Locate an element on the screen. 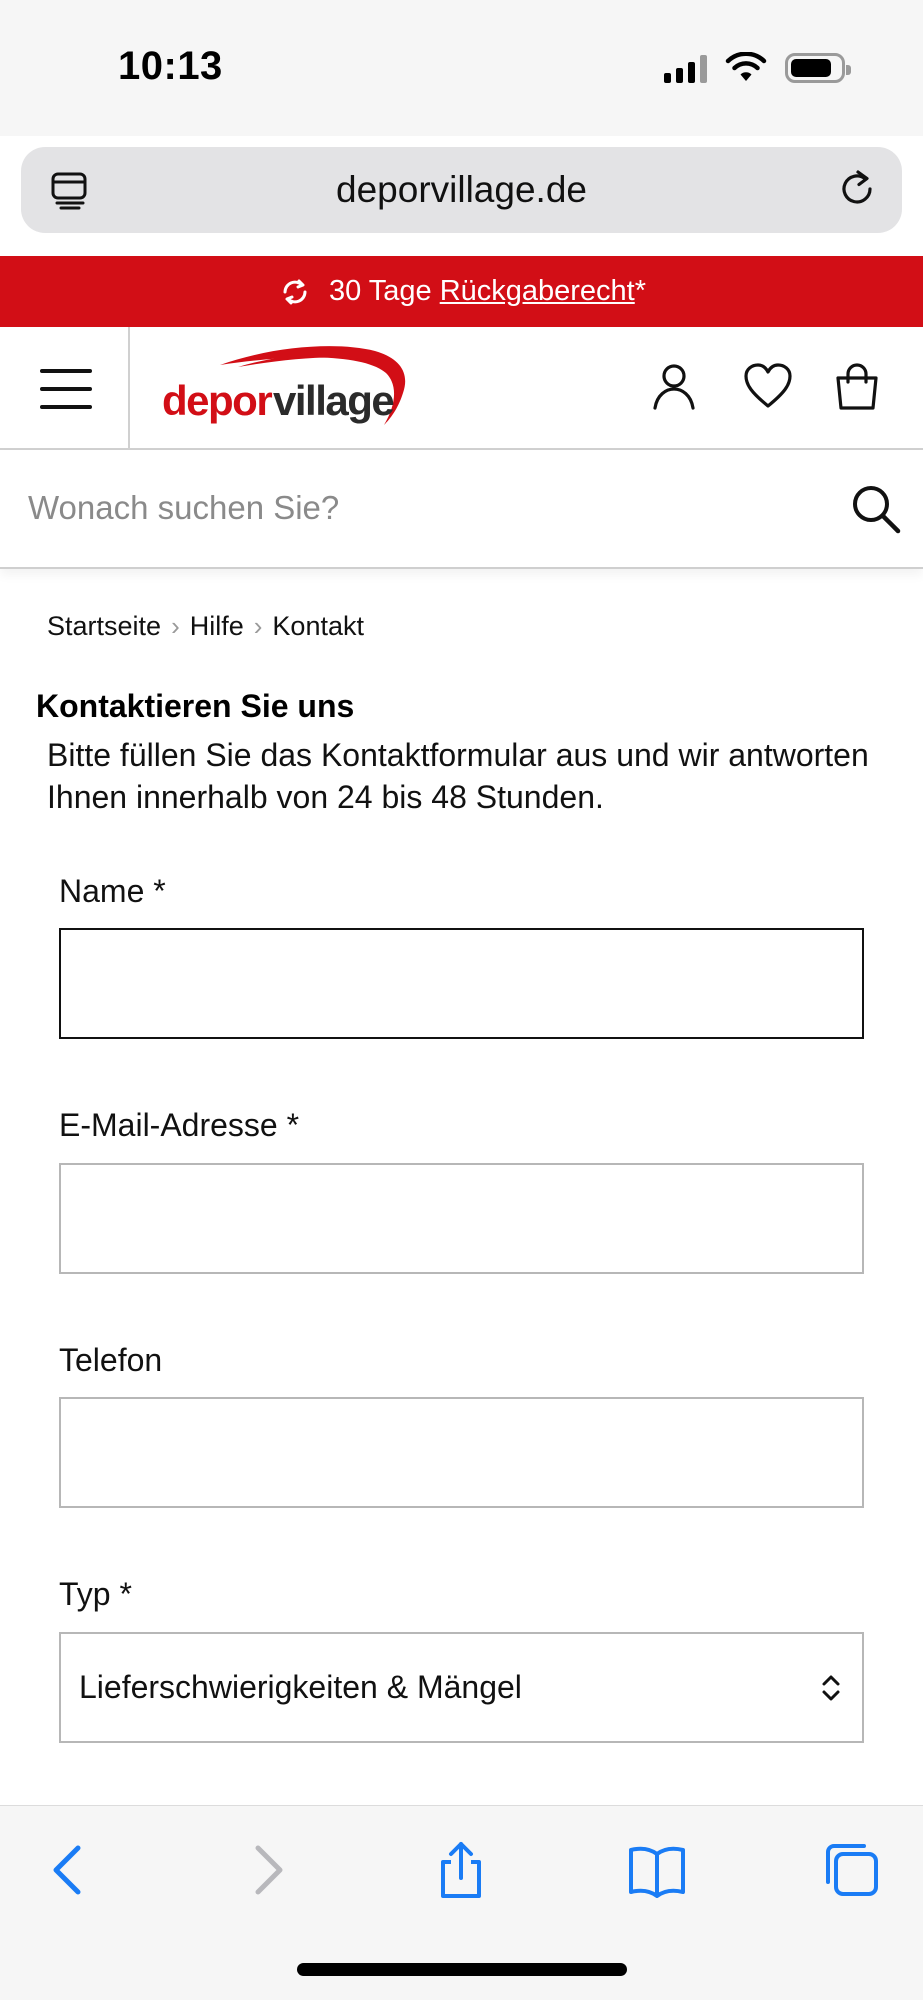 The height and width of the screenshot is (2000, 923). promo-text: 30 Tage Rückgaberecht* is located at coordinates (487, 291).